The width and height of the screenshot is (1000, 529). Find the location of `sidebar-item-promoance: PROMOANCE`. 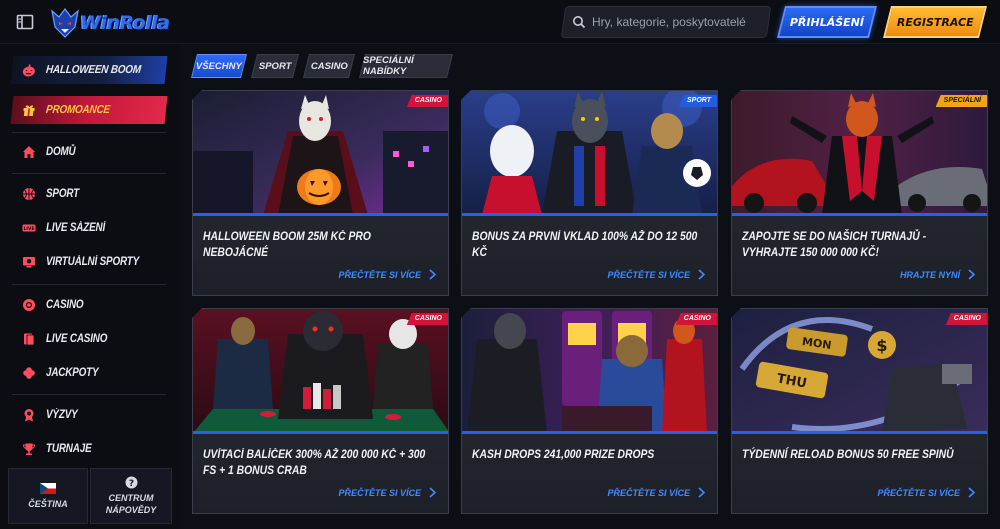

sidebar-item-promoance: PROMOANCE is located at coordinates (89, 110).